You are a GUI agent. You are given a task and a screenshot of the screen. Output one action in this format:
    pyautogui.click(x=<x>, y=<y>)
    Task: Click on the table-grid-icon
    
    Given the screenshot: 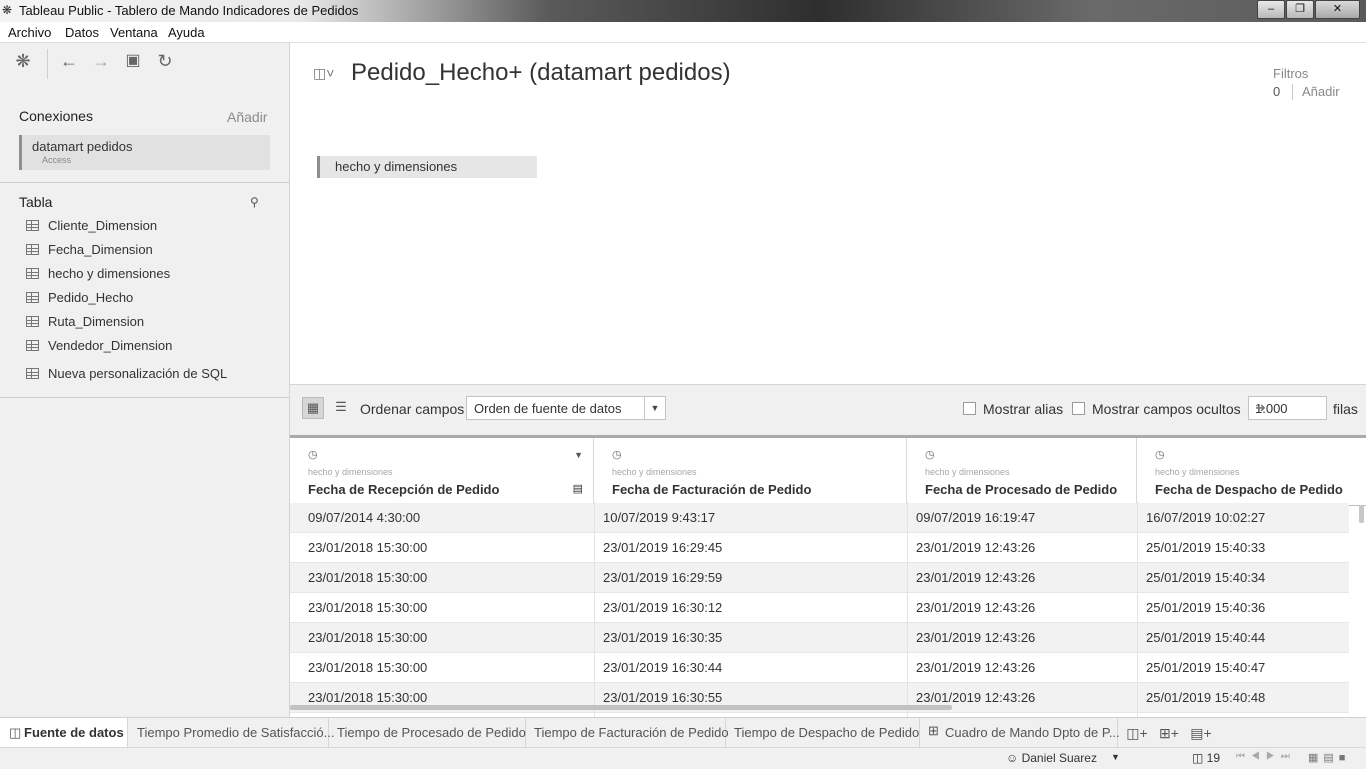 What is the action you would take?
    pyautogui.click(x=32, y=321)
    